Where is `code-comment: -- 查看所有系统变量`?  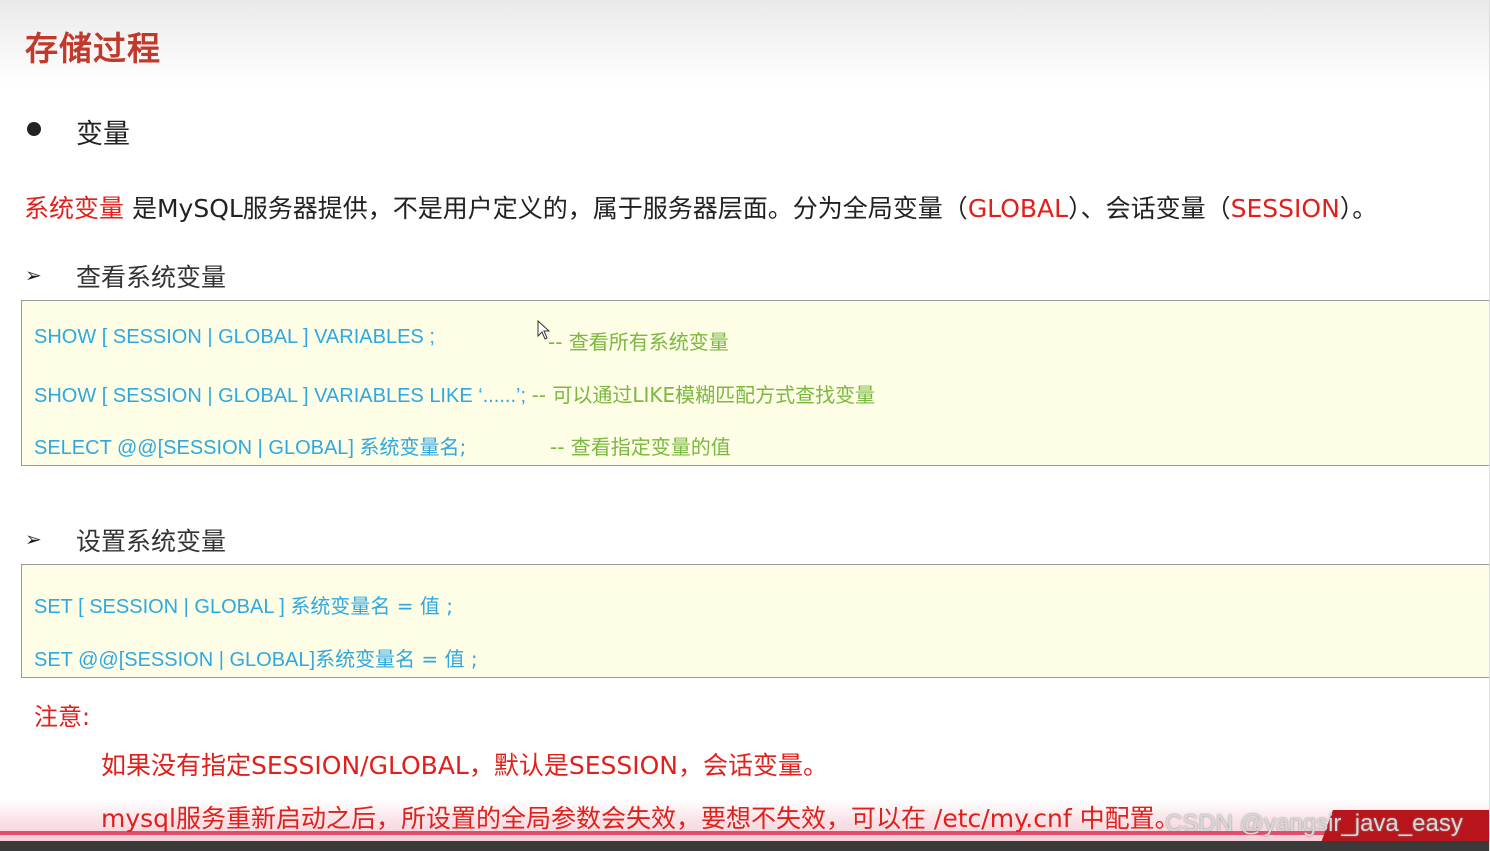
code-comment: -- 查看所有系统变量 is located at coordinates (638, 340).